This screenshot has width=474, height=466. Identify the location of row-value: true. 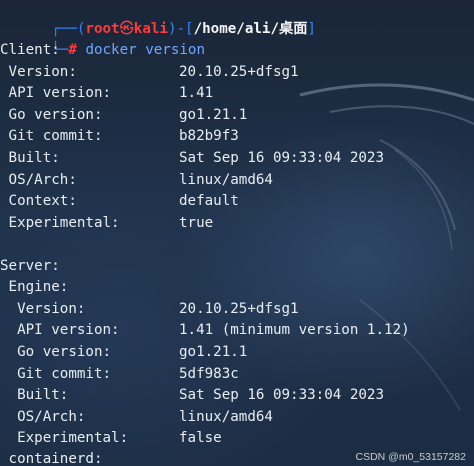
(196, 223).